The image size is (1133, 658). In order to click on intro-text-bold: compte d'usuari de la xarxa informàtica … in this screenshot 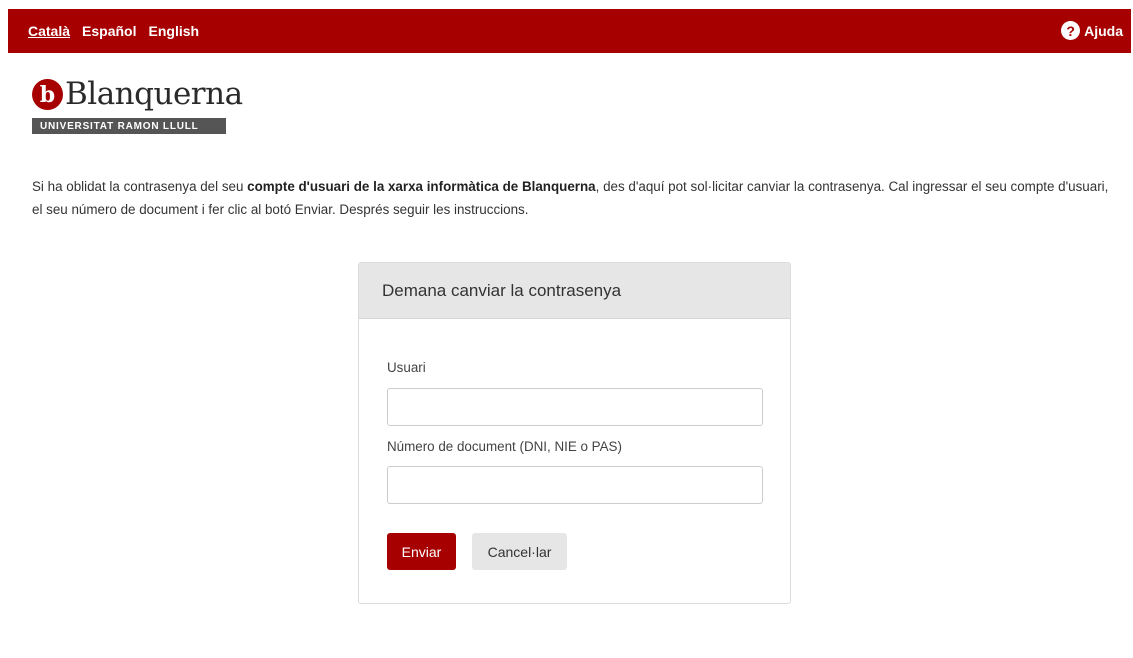, I will do `click(421, 186)`.